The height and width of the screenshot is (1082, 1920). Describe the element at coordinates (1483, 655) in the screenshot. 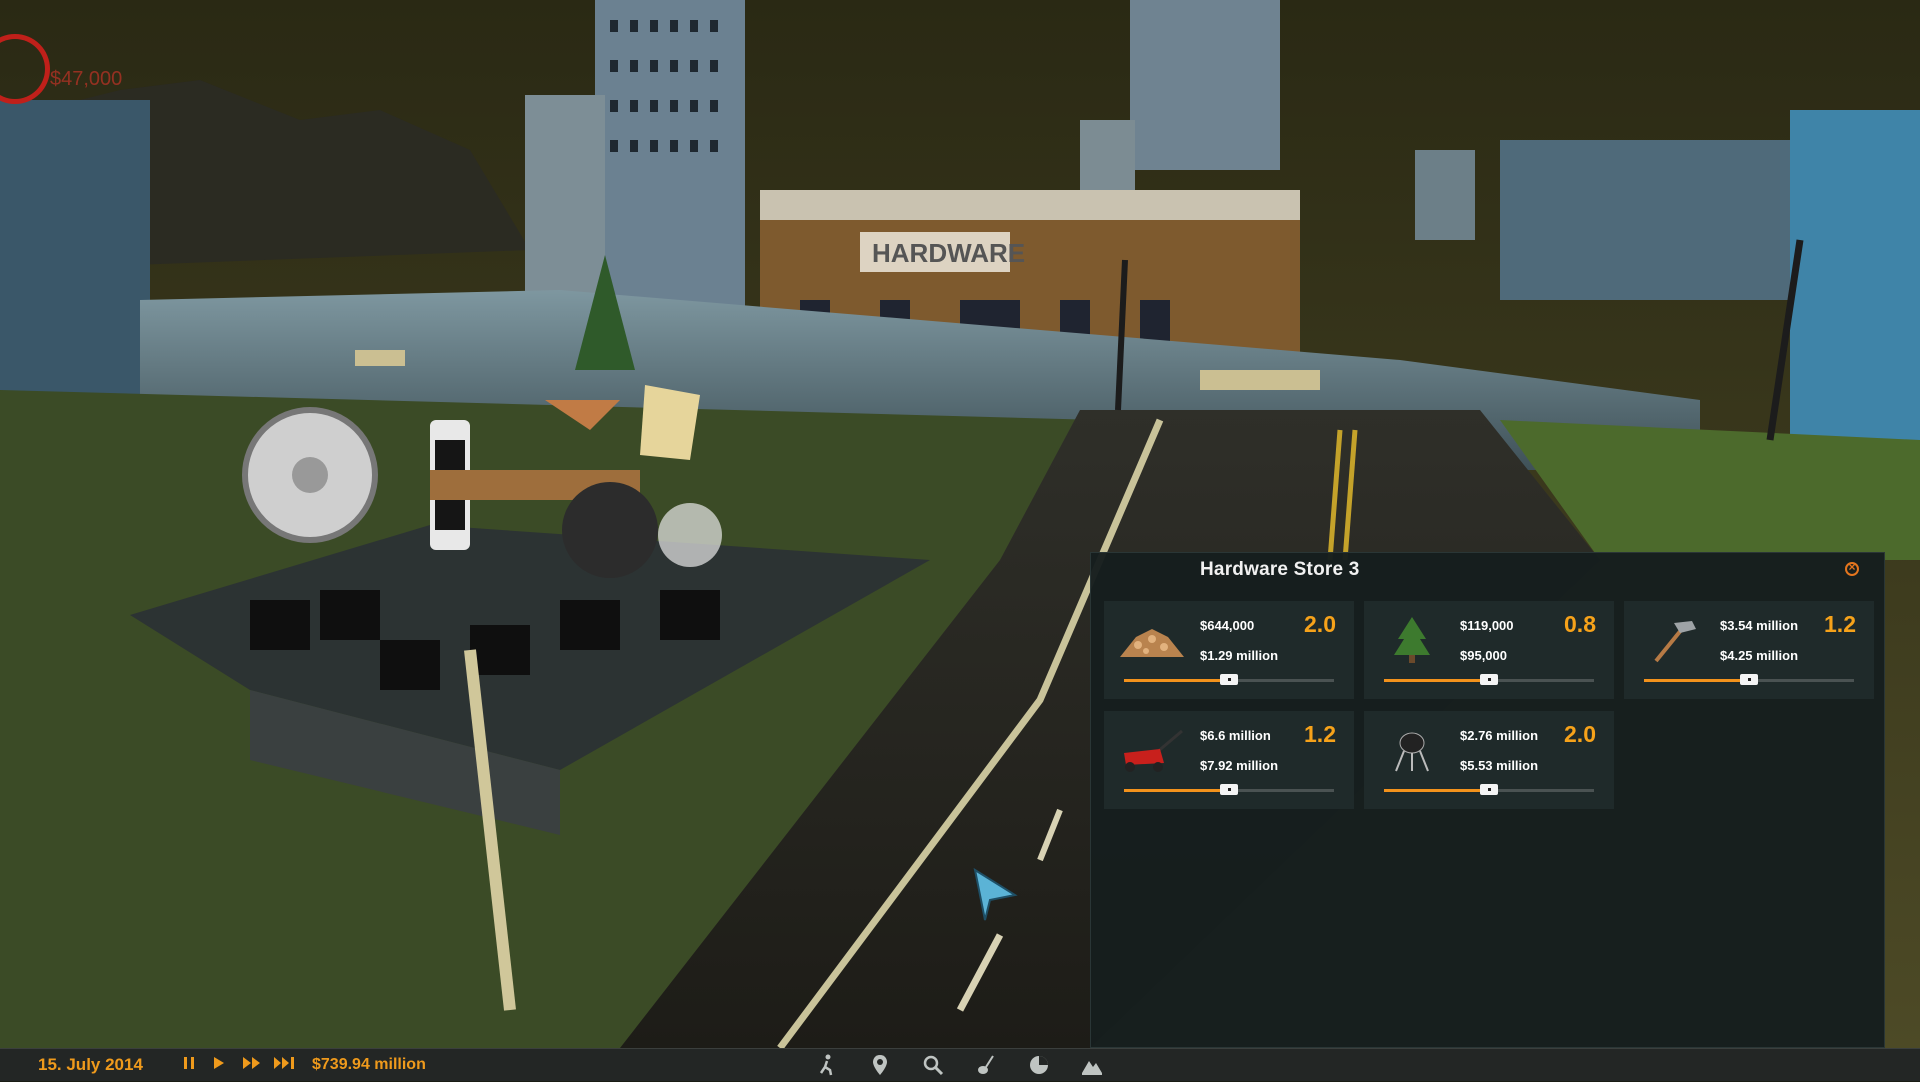

I see `price-bottom: $95,000` at that location.